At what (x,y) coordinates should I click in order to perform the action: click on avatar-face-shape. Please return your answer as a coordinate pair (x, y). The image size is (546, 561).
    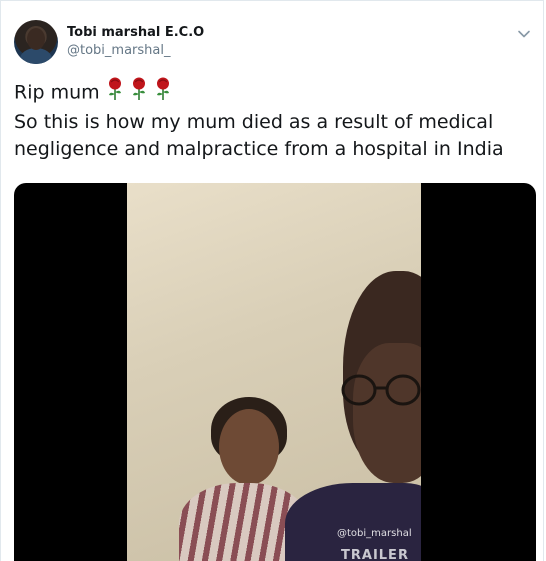
    Looking at the image, I should click on (36, 39).